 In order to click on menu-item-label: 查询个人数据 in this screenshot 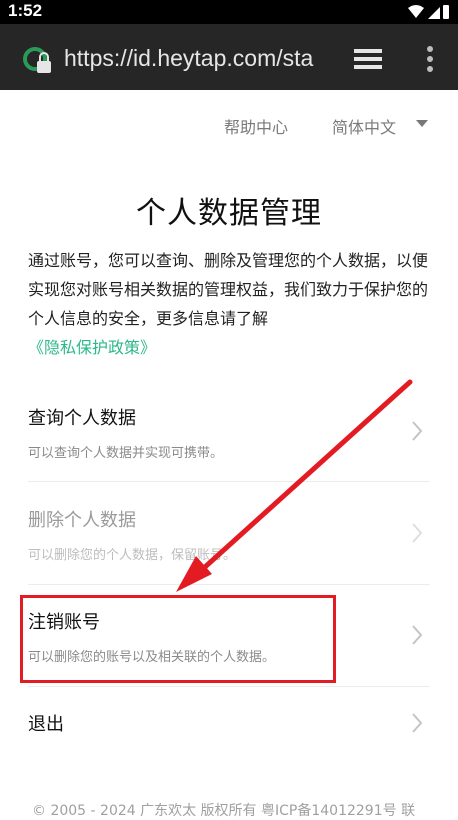, I will do `click(82, 418)`.